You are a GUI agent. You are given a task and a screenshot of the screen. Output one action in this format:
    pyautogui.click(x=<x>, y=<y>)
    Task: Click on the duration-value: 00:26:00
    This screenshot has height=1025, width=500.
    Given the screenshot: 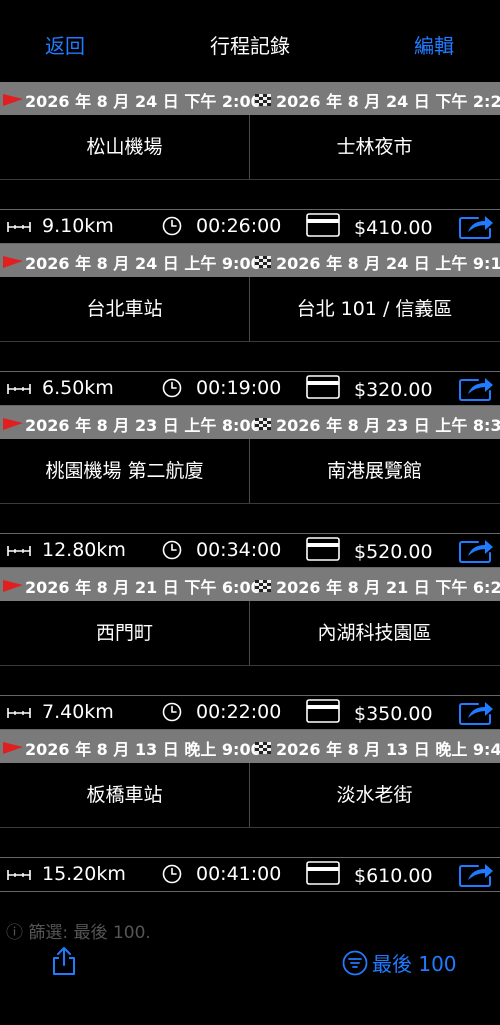 What is the action you would take?
    pyautogui.click(x=239, y=226)
    